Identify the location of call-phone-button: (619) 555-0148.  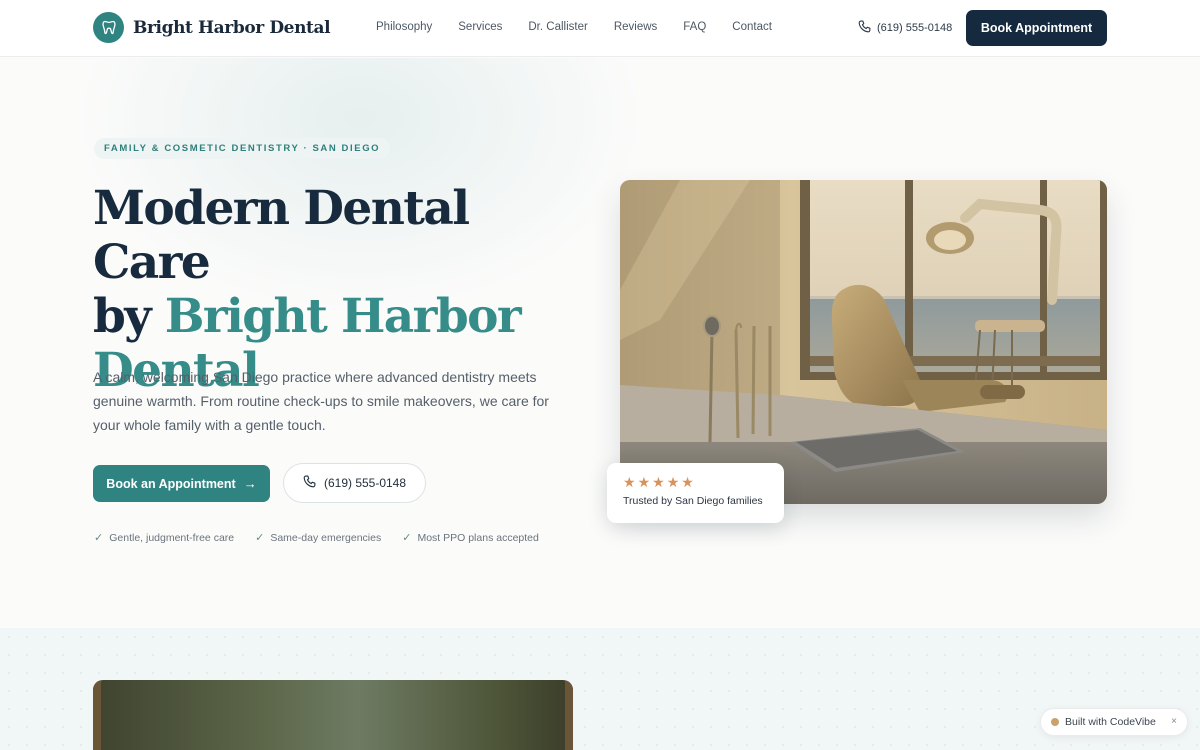
(354, 483).